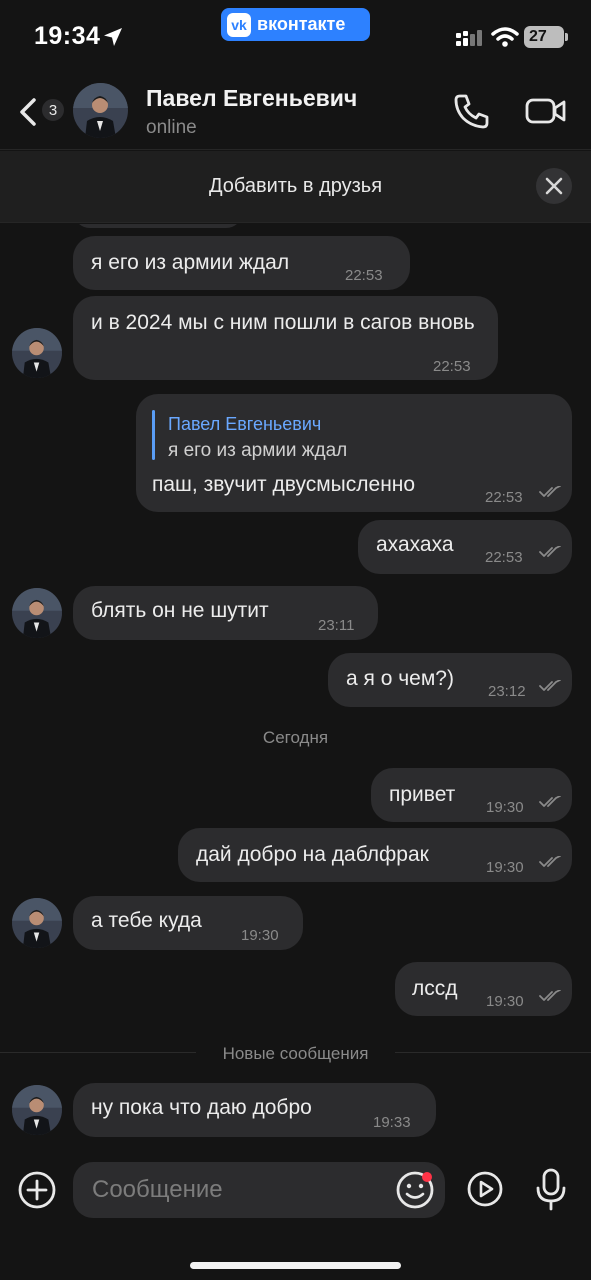 The height and width of the screenshot is (1280, 591). What do you see at coordinates (171, 127) in the screenshot?
I see `contact-status: online` at bounding box center [171, 127].